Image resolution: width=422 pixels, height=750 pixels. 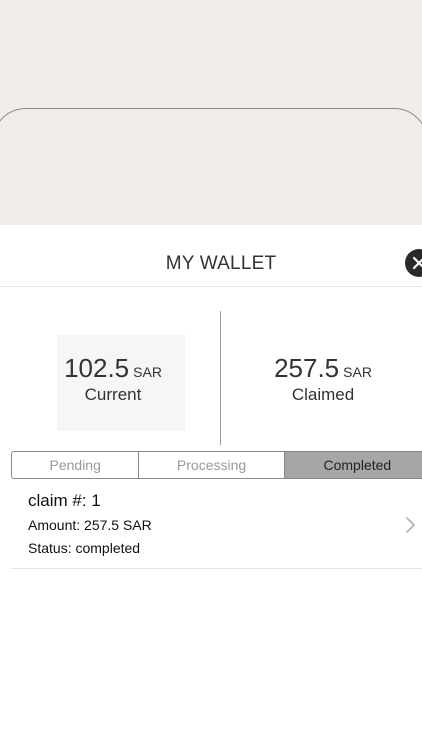 I want to click on claim-amount: Amount: 257.5 SAR, so click(x=90, y=525).